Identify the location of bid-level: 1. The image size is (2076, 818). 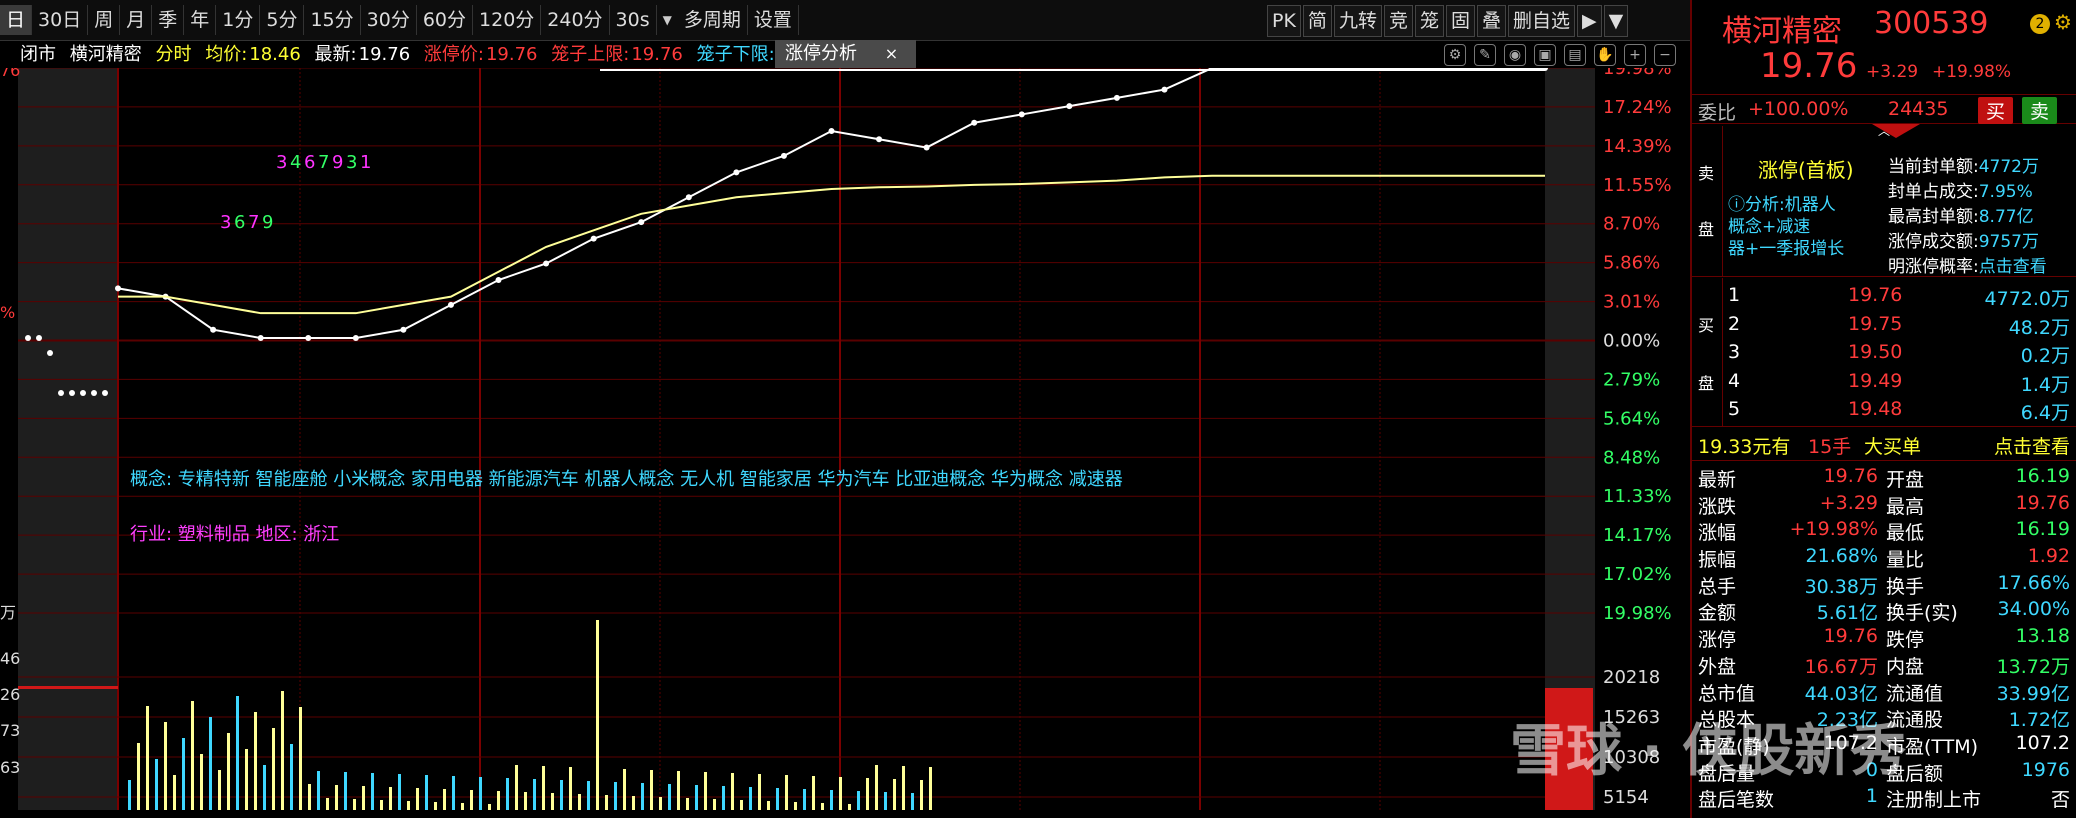
(1734, 295).